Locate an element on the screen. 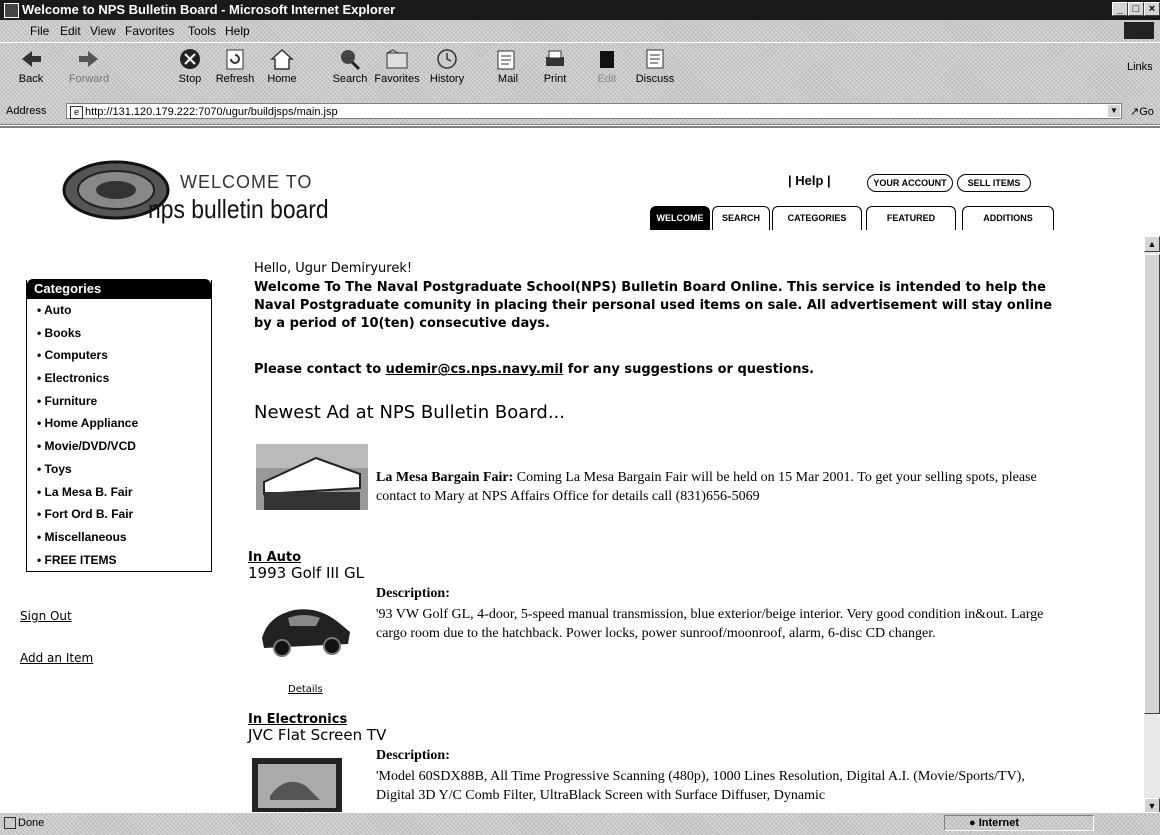  mail-icon is located at coordinates (506, 60).